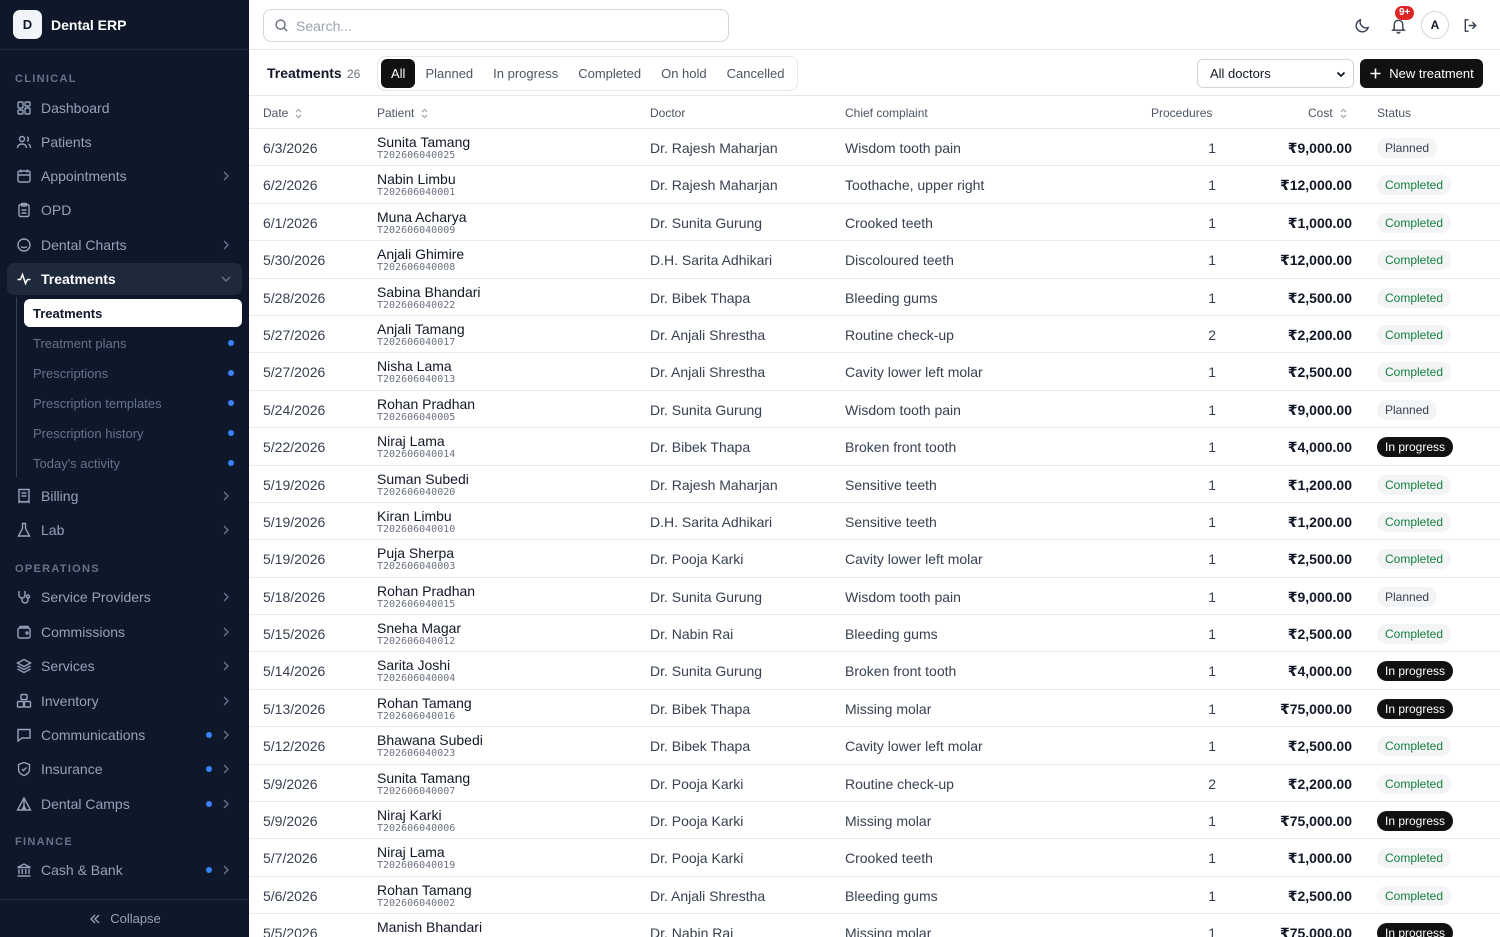  Describe the element at coordinates (124, 870) in the screenshot. I see `sidebar-item-cash-bank: Cash & Bank` at that location.